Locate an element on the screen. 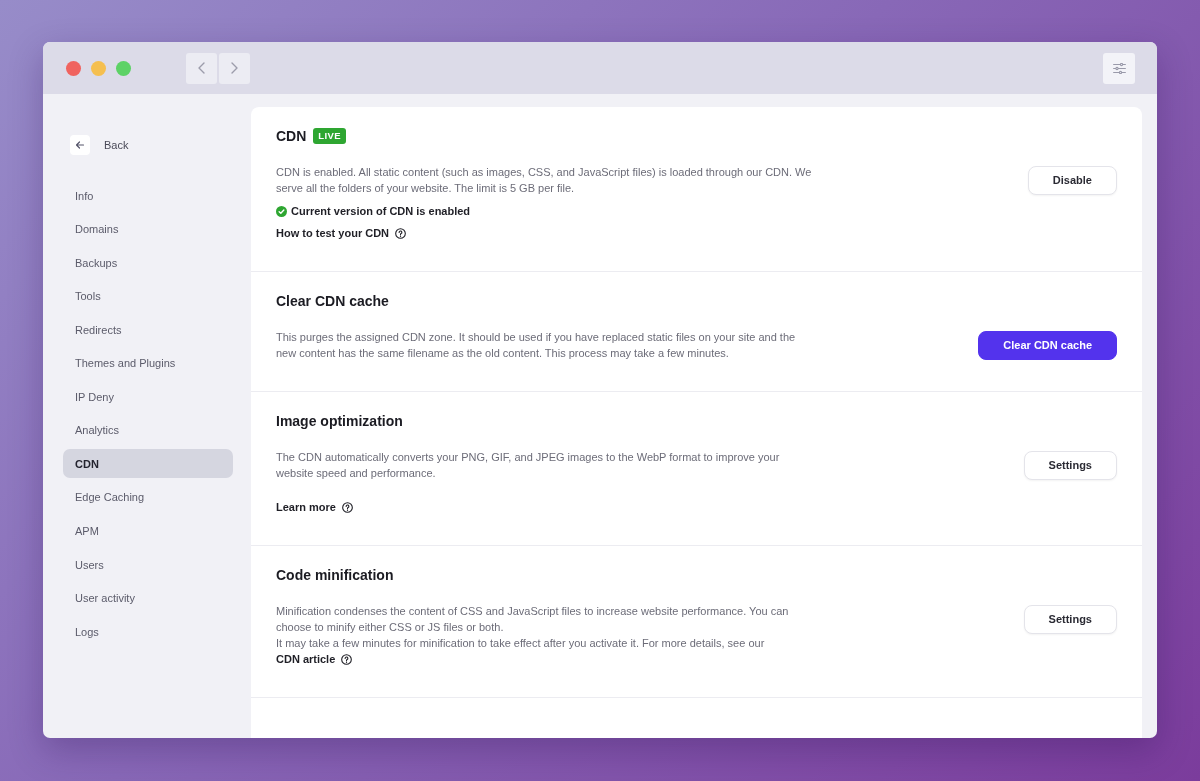  sidebar-item: Redirects is located at coordinates (148, 330).